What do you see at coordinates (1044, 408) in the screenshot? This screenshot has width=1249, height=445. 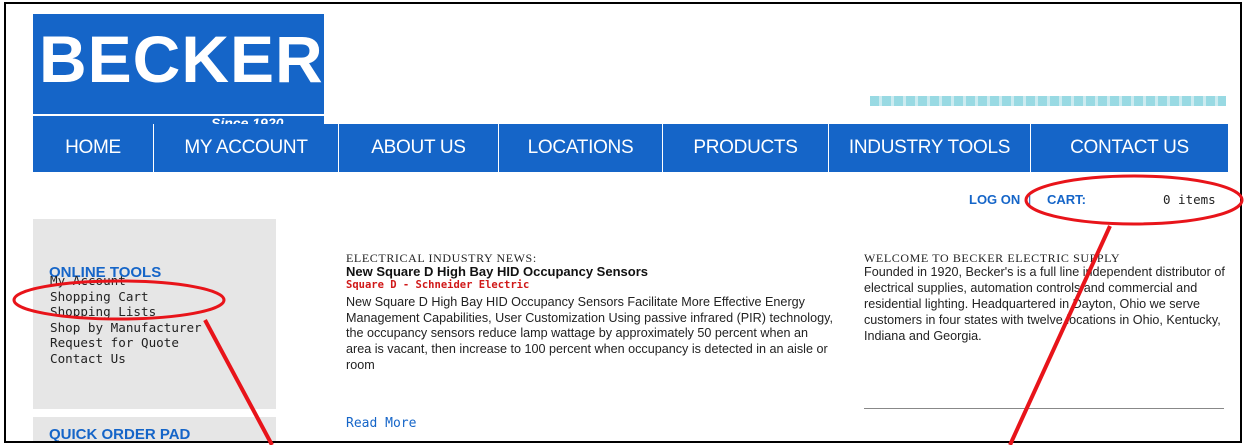 I see `welcome-divider` at bounding box center [1044, 408].